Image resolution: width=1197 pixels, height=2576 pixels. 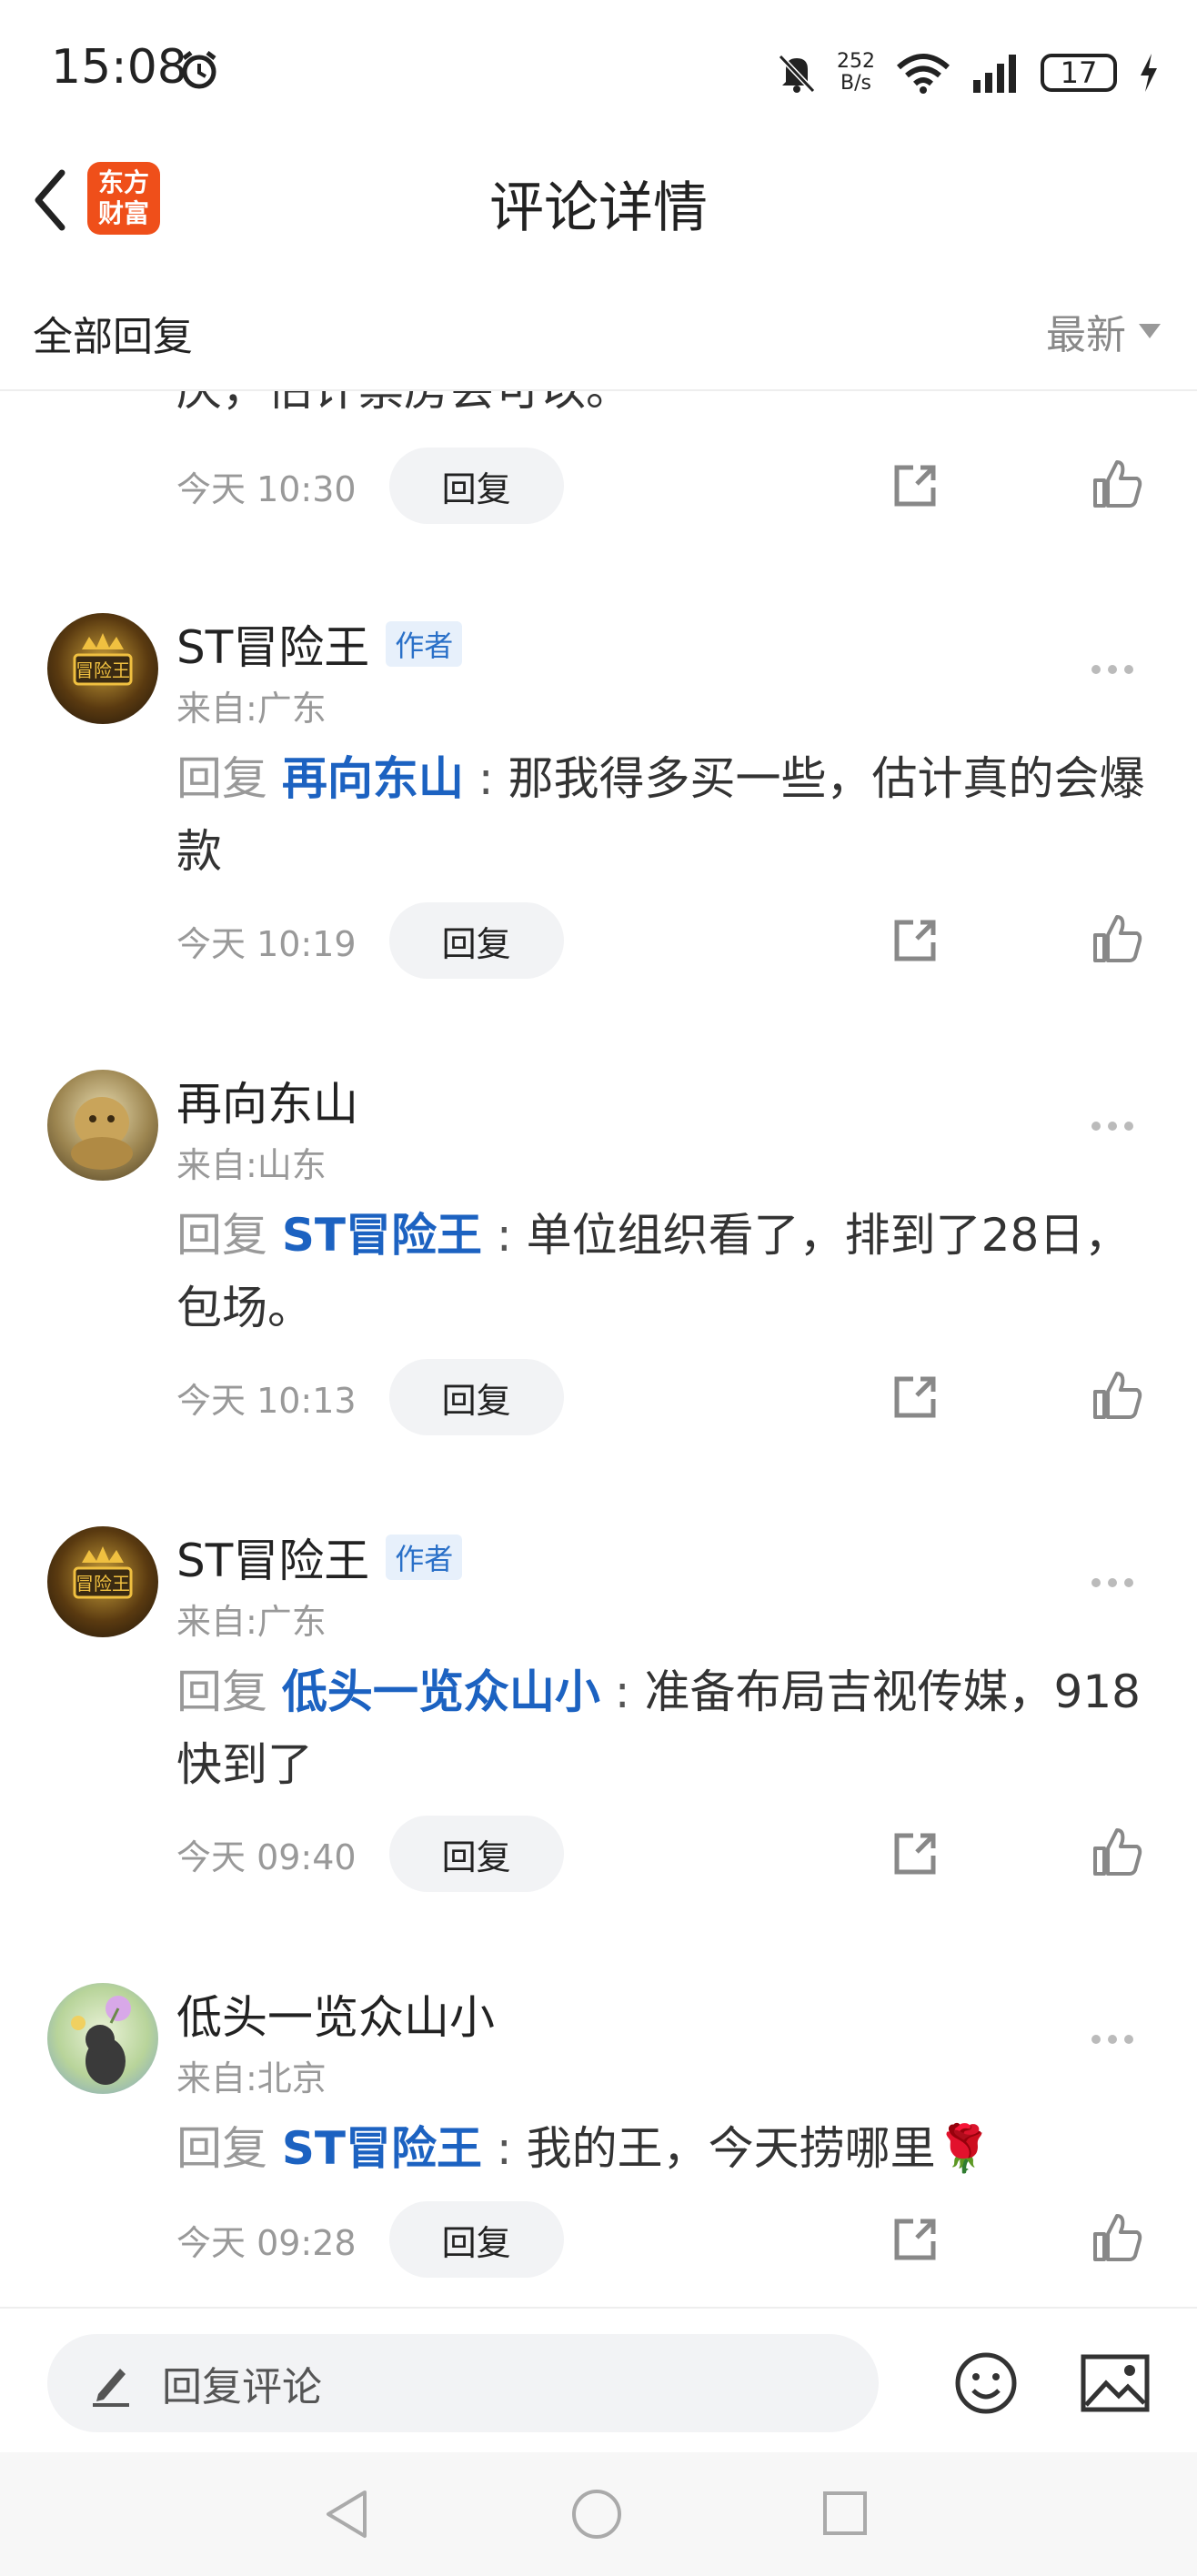 What do you see at coordinates (663, 815) in the screenshot?
I see `comment-text: 回复 再向东山 : 那我得多买一些，估计真的会爆款` at bounding box center [663, 815].